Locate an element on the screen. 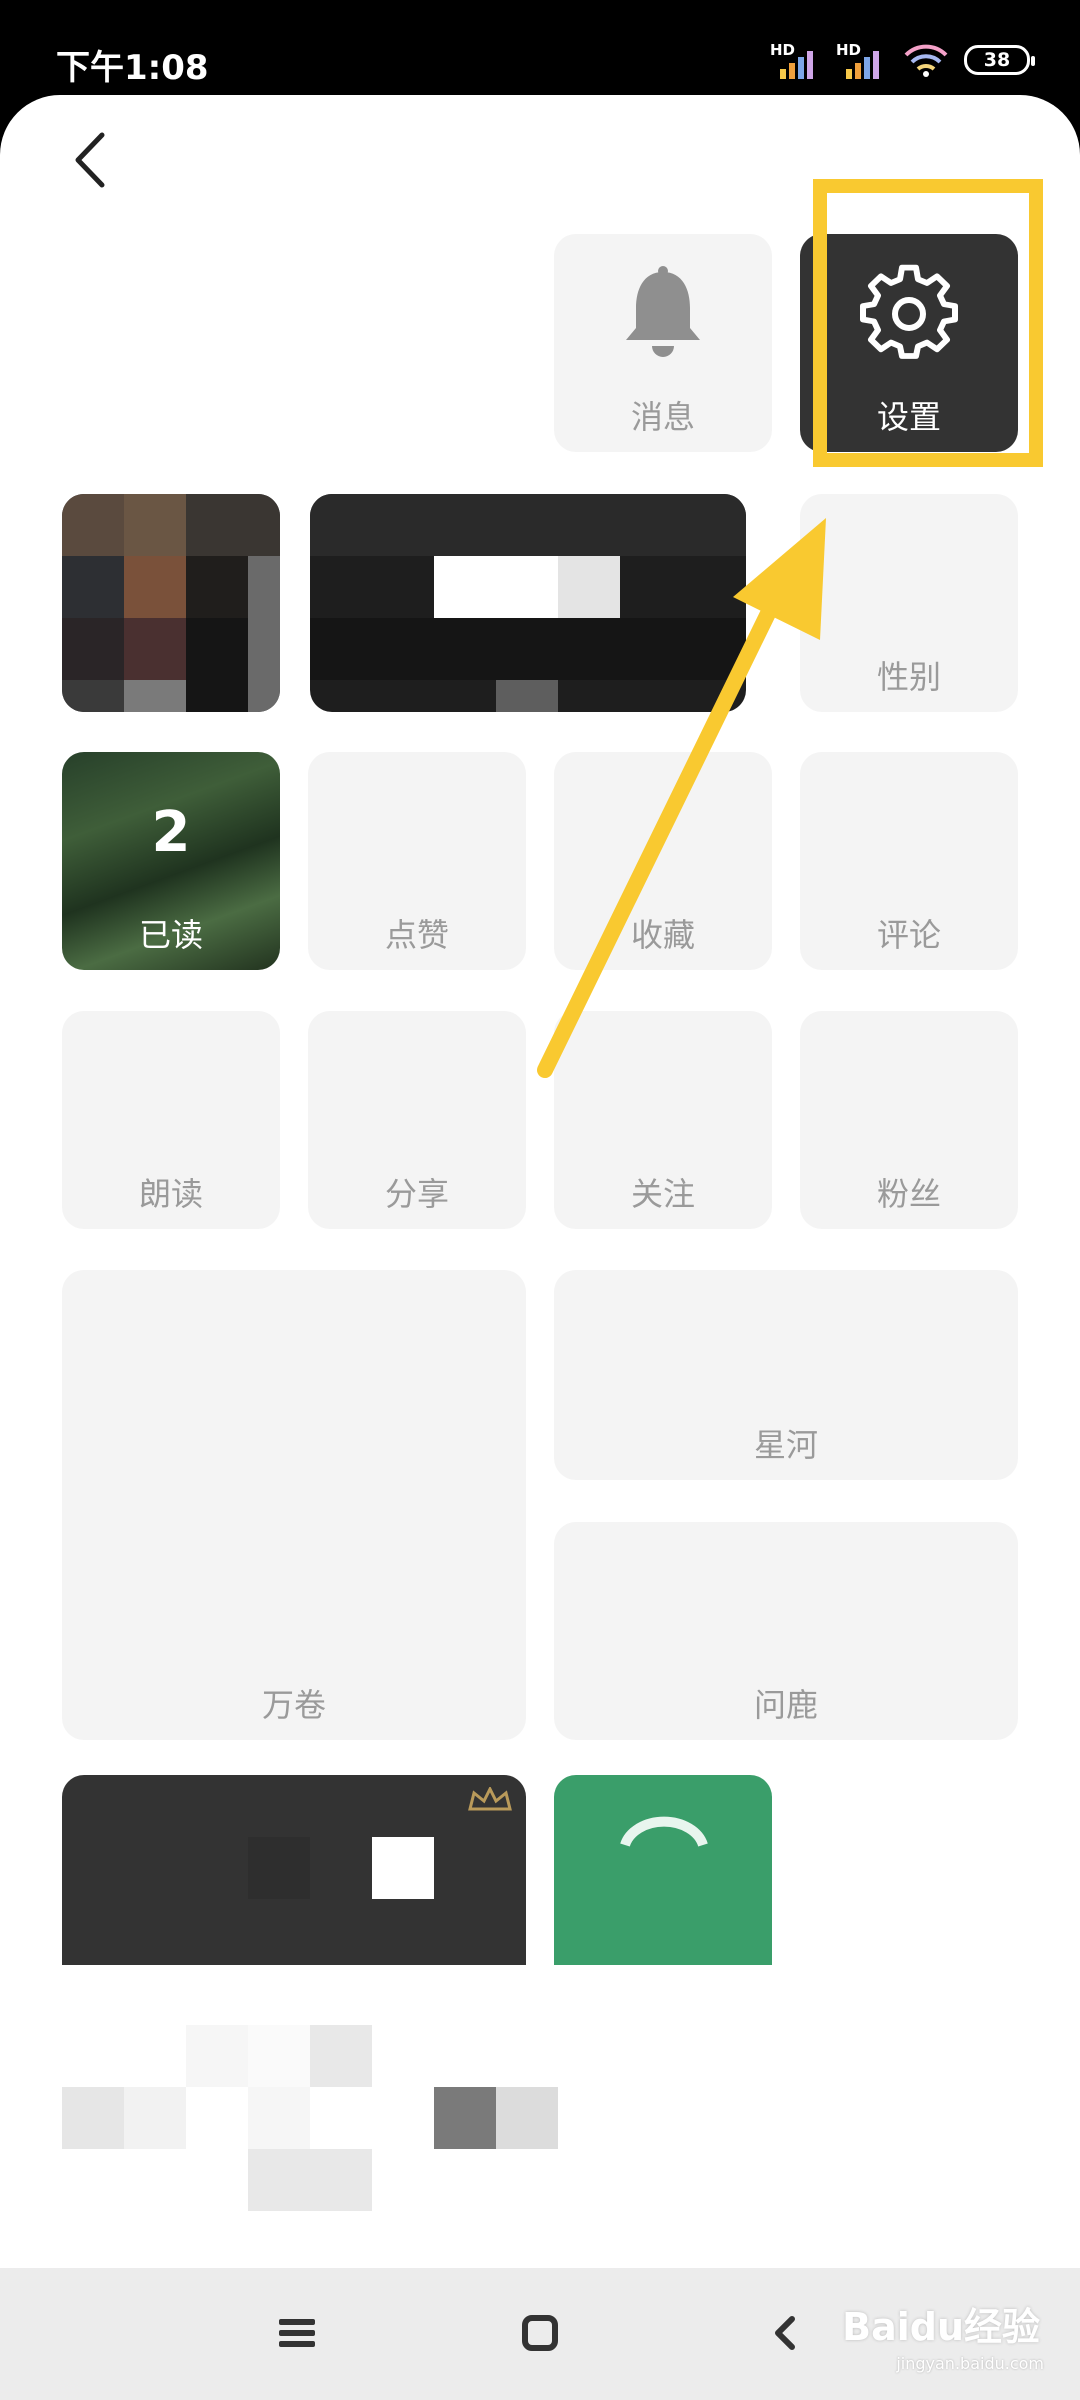  comments-label: 评论 is located at coordinates (908, 935).